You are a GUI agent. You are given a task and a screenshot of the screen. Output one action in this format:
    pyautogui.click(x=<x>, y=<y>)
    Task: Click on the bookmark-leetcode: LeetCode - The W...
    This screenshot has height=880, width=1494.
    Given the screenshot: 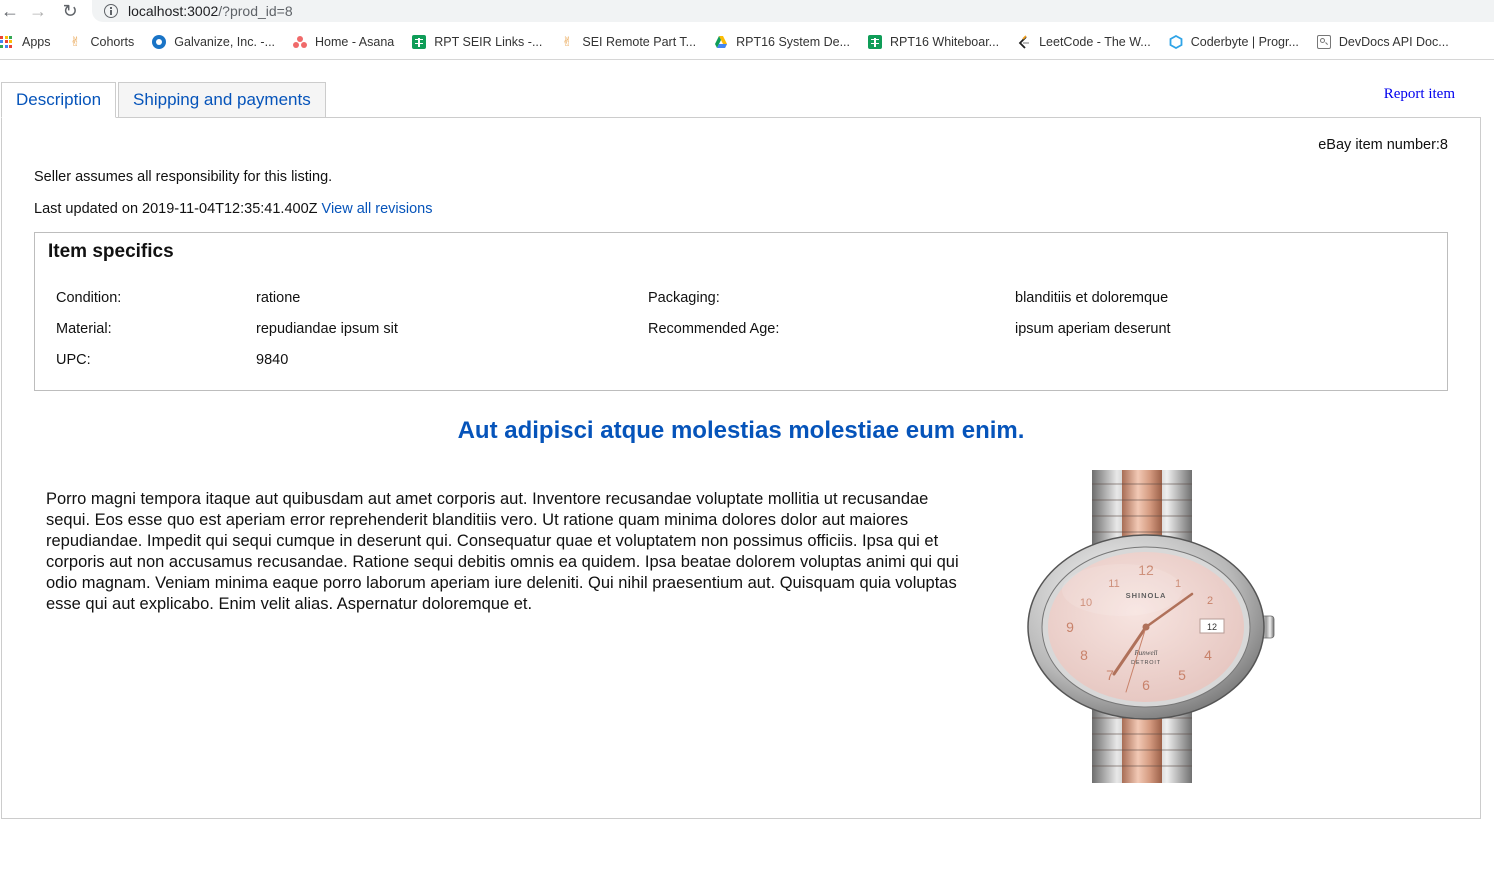 What is the action you would take?
    pyautogui.click(x=1084, y=42)
    